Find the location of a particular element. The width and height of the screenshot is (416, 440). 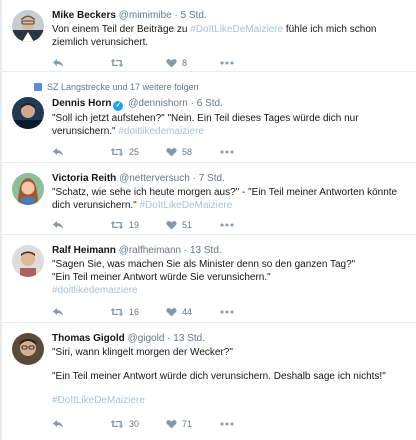

author-handle: @mimimibe is located at coordinates (145, 15).